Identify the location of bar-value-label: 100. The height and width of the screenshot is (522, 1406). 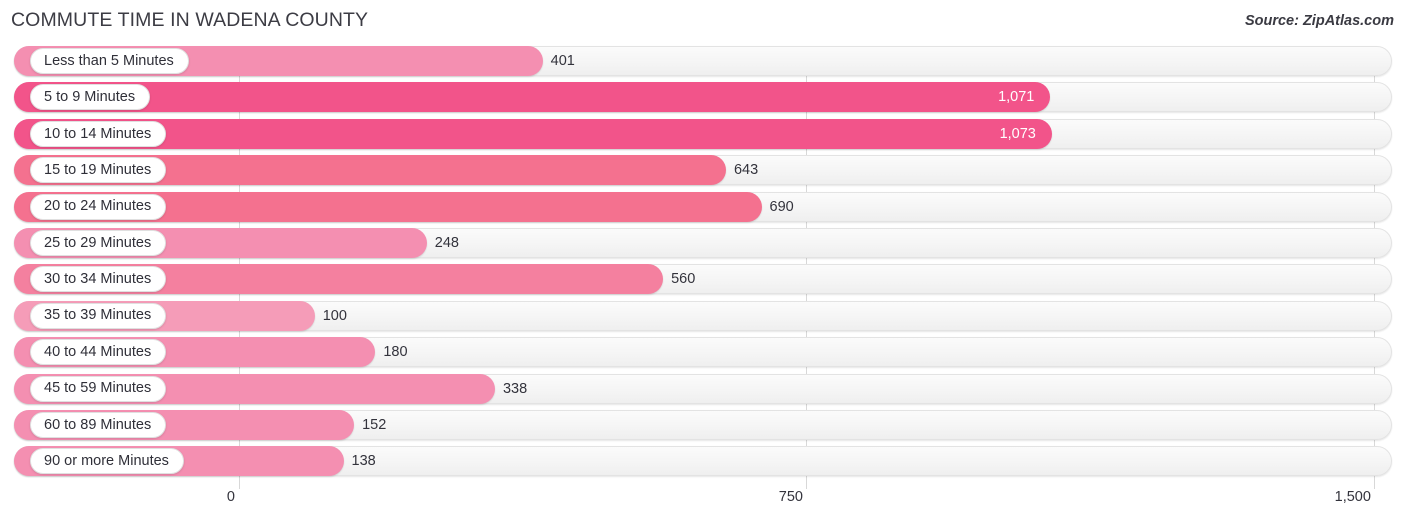
(334, 315).